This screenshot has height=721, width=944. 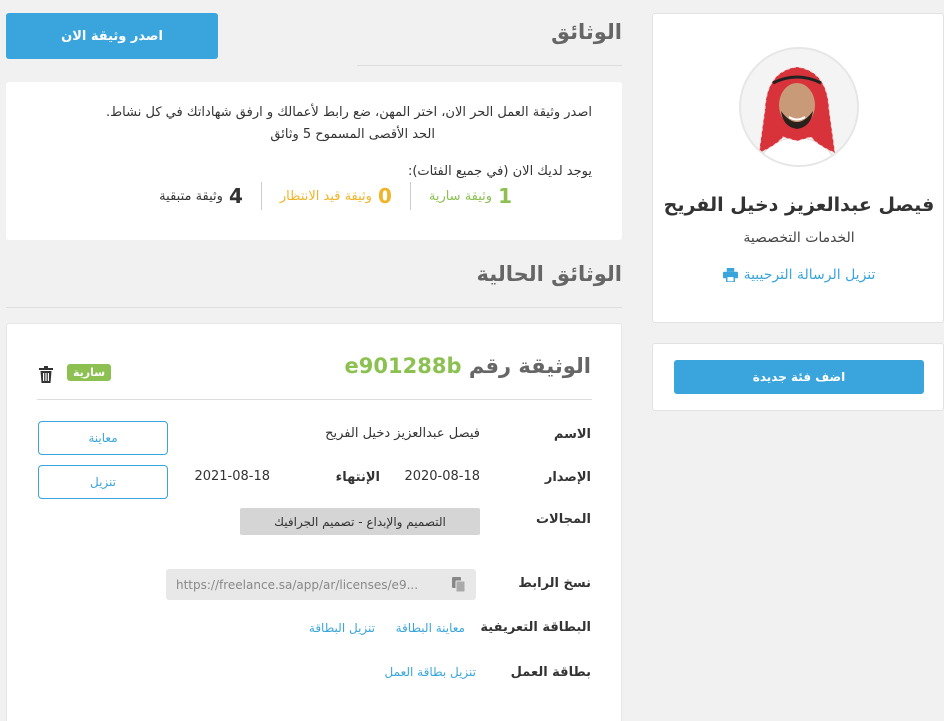 I want to click on work-card-label: بطاقة العمل, so click(x=550, y=672).